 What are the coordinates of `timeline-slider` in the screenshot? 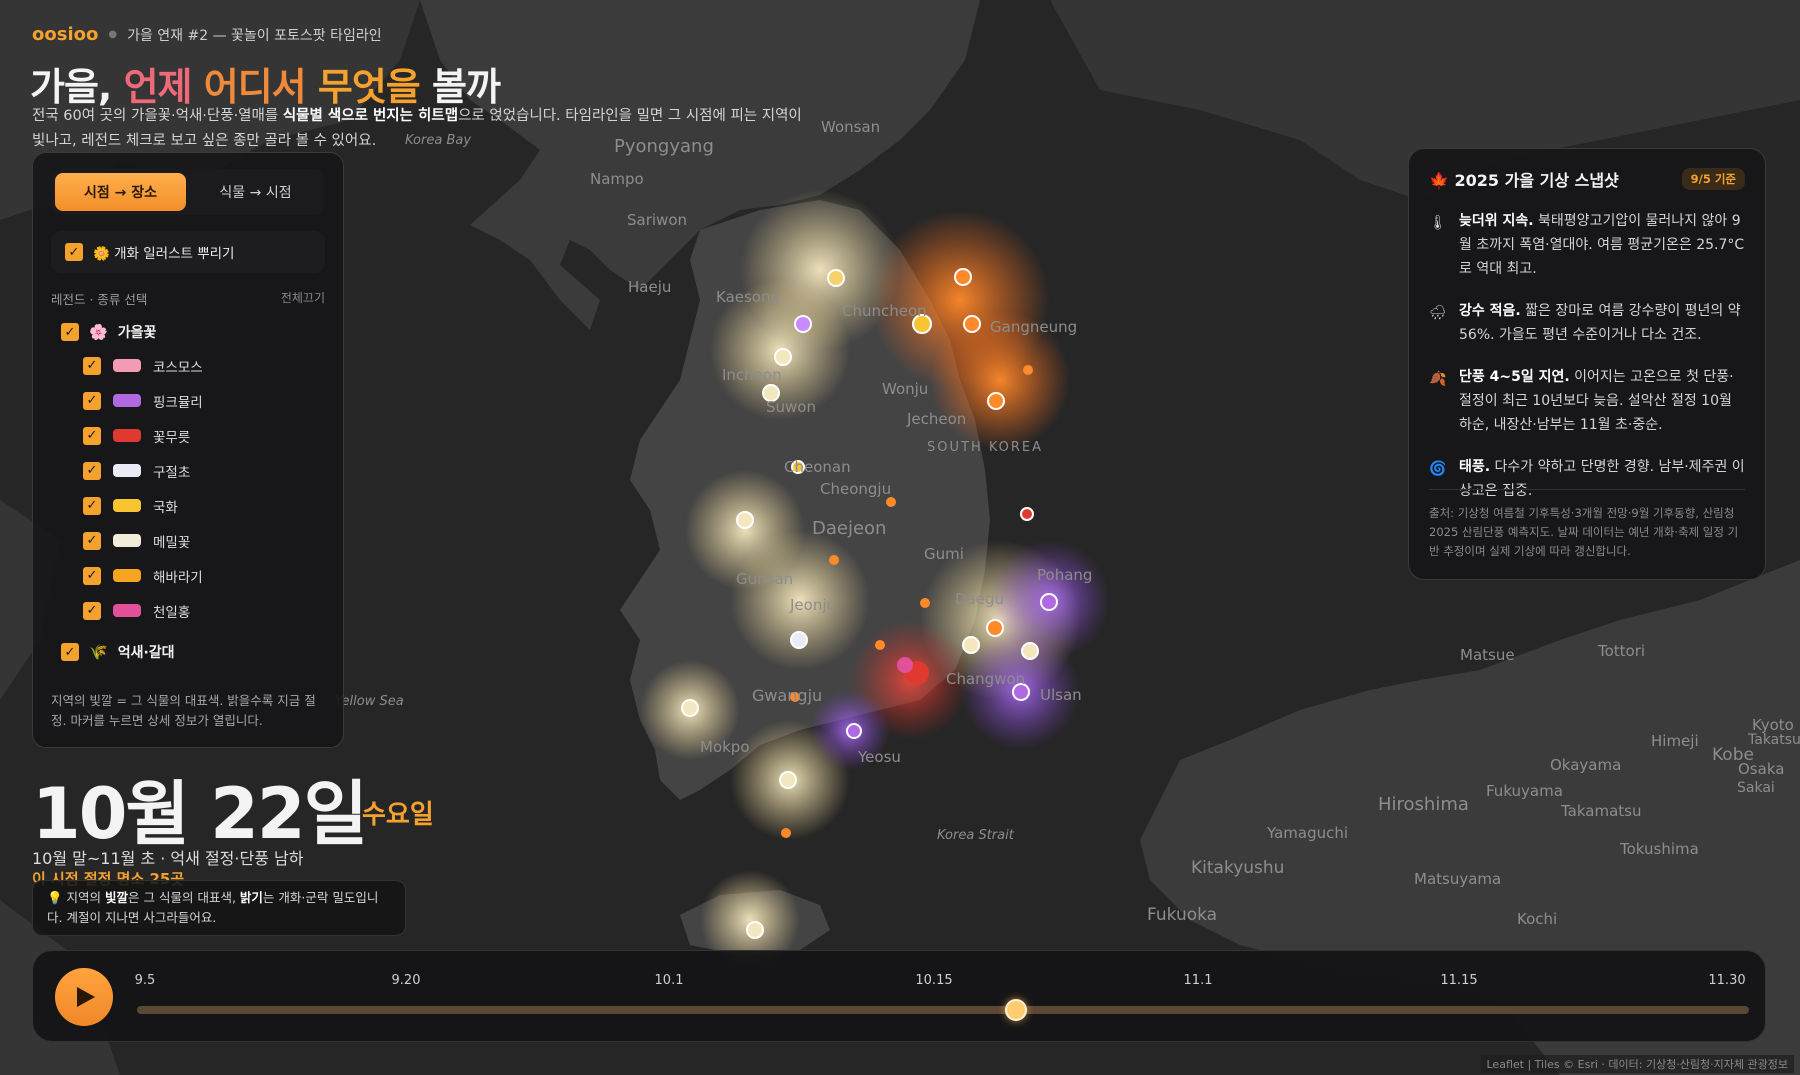 It's located at (943, 1010).